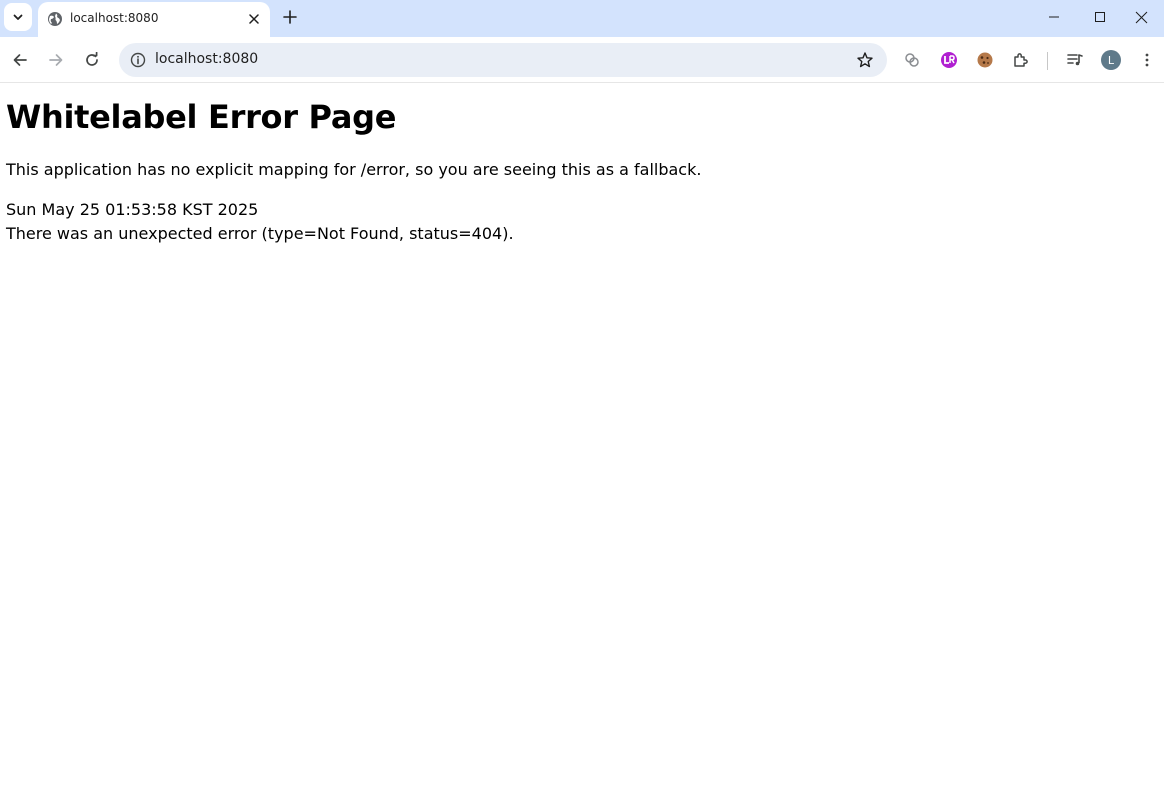  I want to click on new-tab-button, so click(290, 17).